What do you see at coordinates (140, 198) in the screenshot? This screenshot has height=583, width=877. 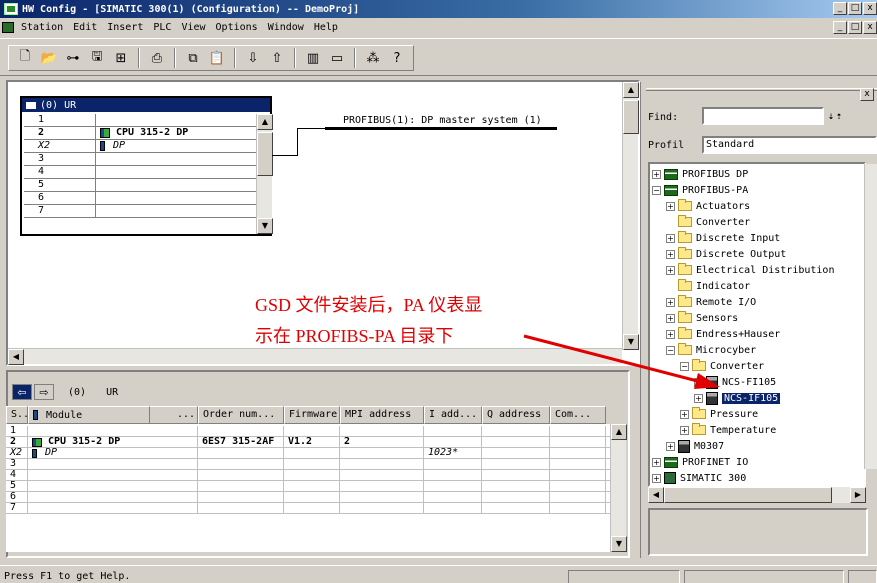 I see `rack-slot-row: 6` at bounding box center [140, 198].